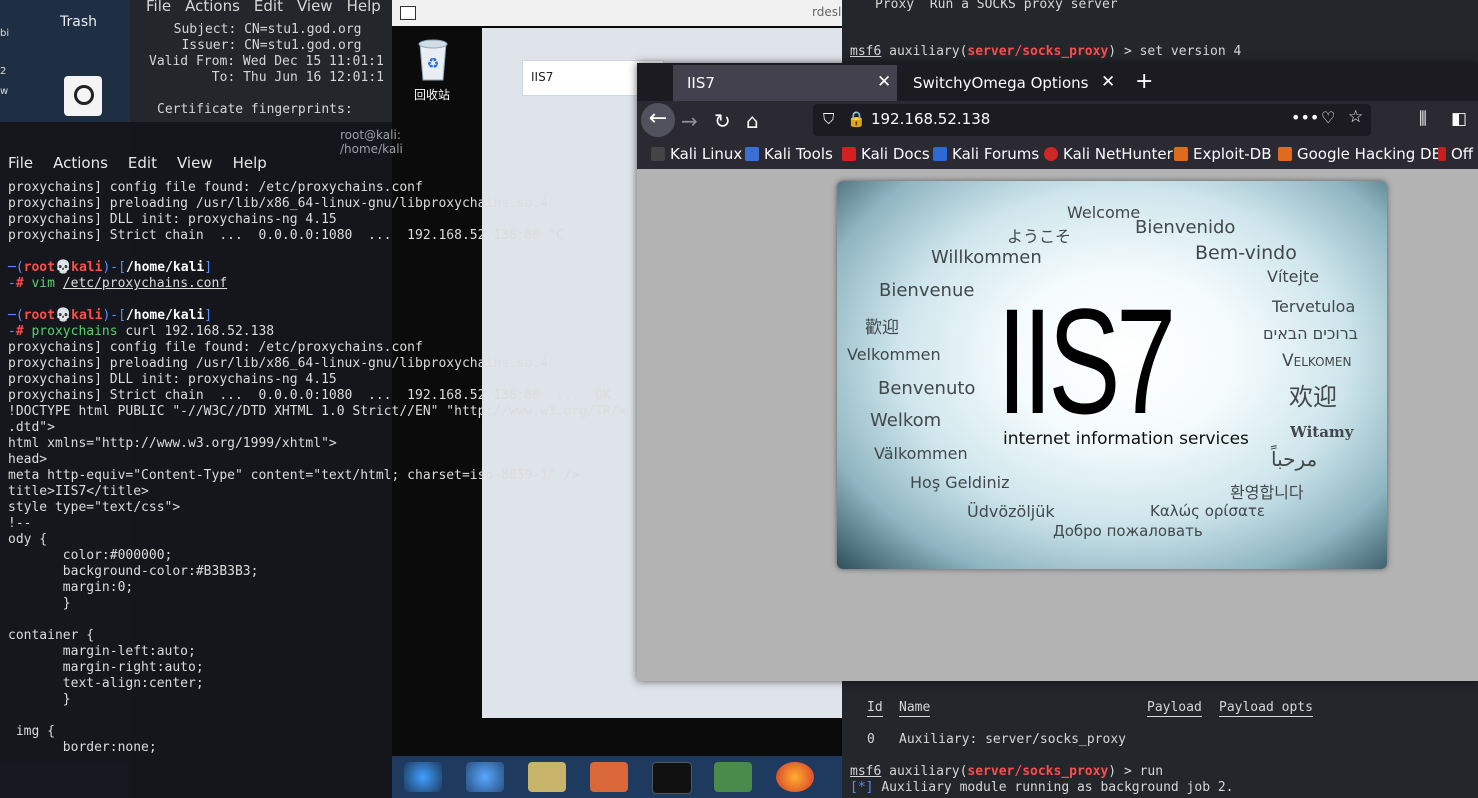 This screenshot has width=1478, height=798. What do you see at coordinates (617, 13) in the screenshot?
I see `rdesktop-titlebar: rdesl` at bounding box center [617, 13].